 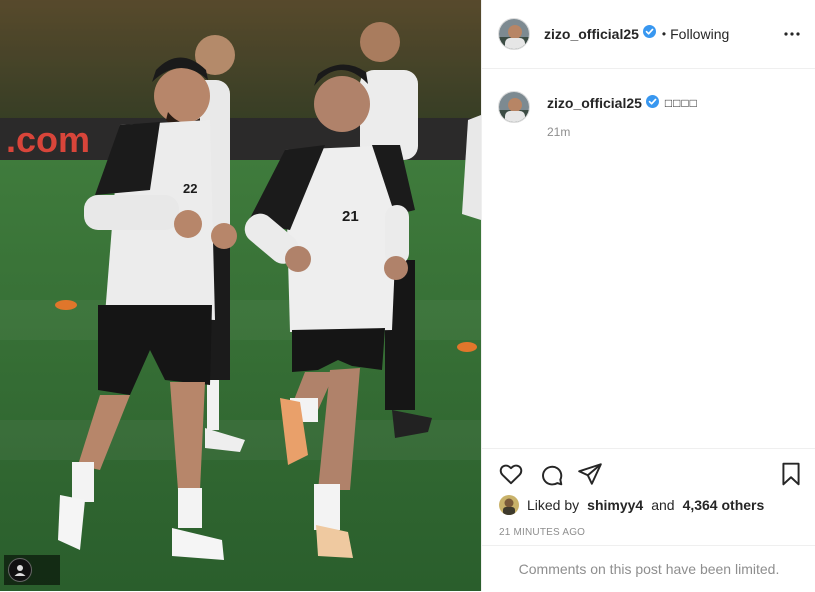 What do you see at coordinates (663, 505) in the screenshot?
I see `liked-by-joiner: and` at bounding box center [663, 505].